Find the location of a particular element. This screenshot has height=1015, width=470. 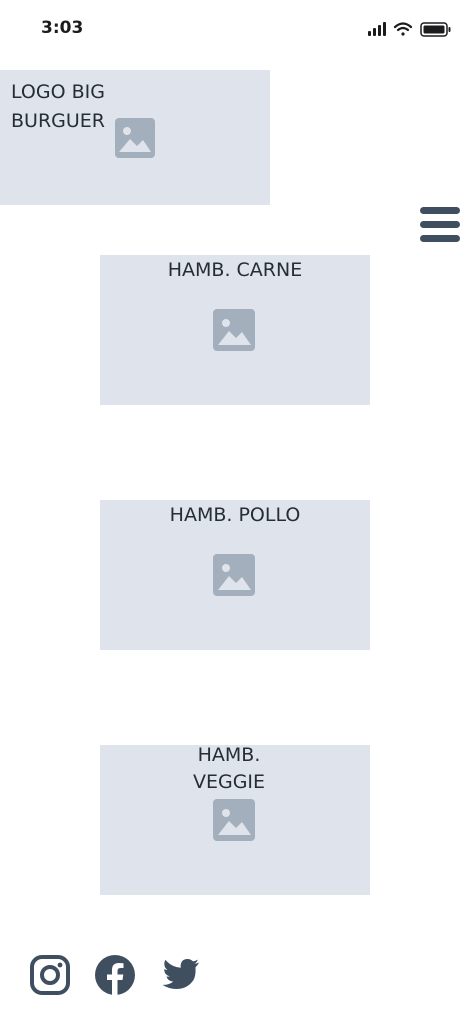

logo: LOGO BIG BURGUER is located at coordinates (135, 137).